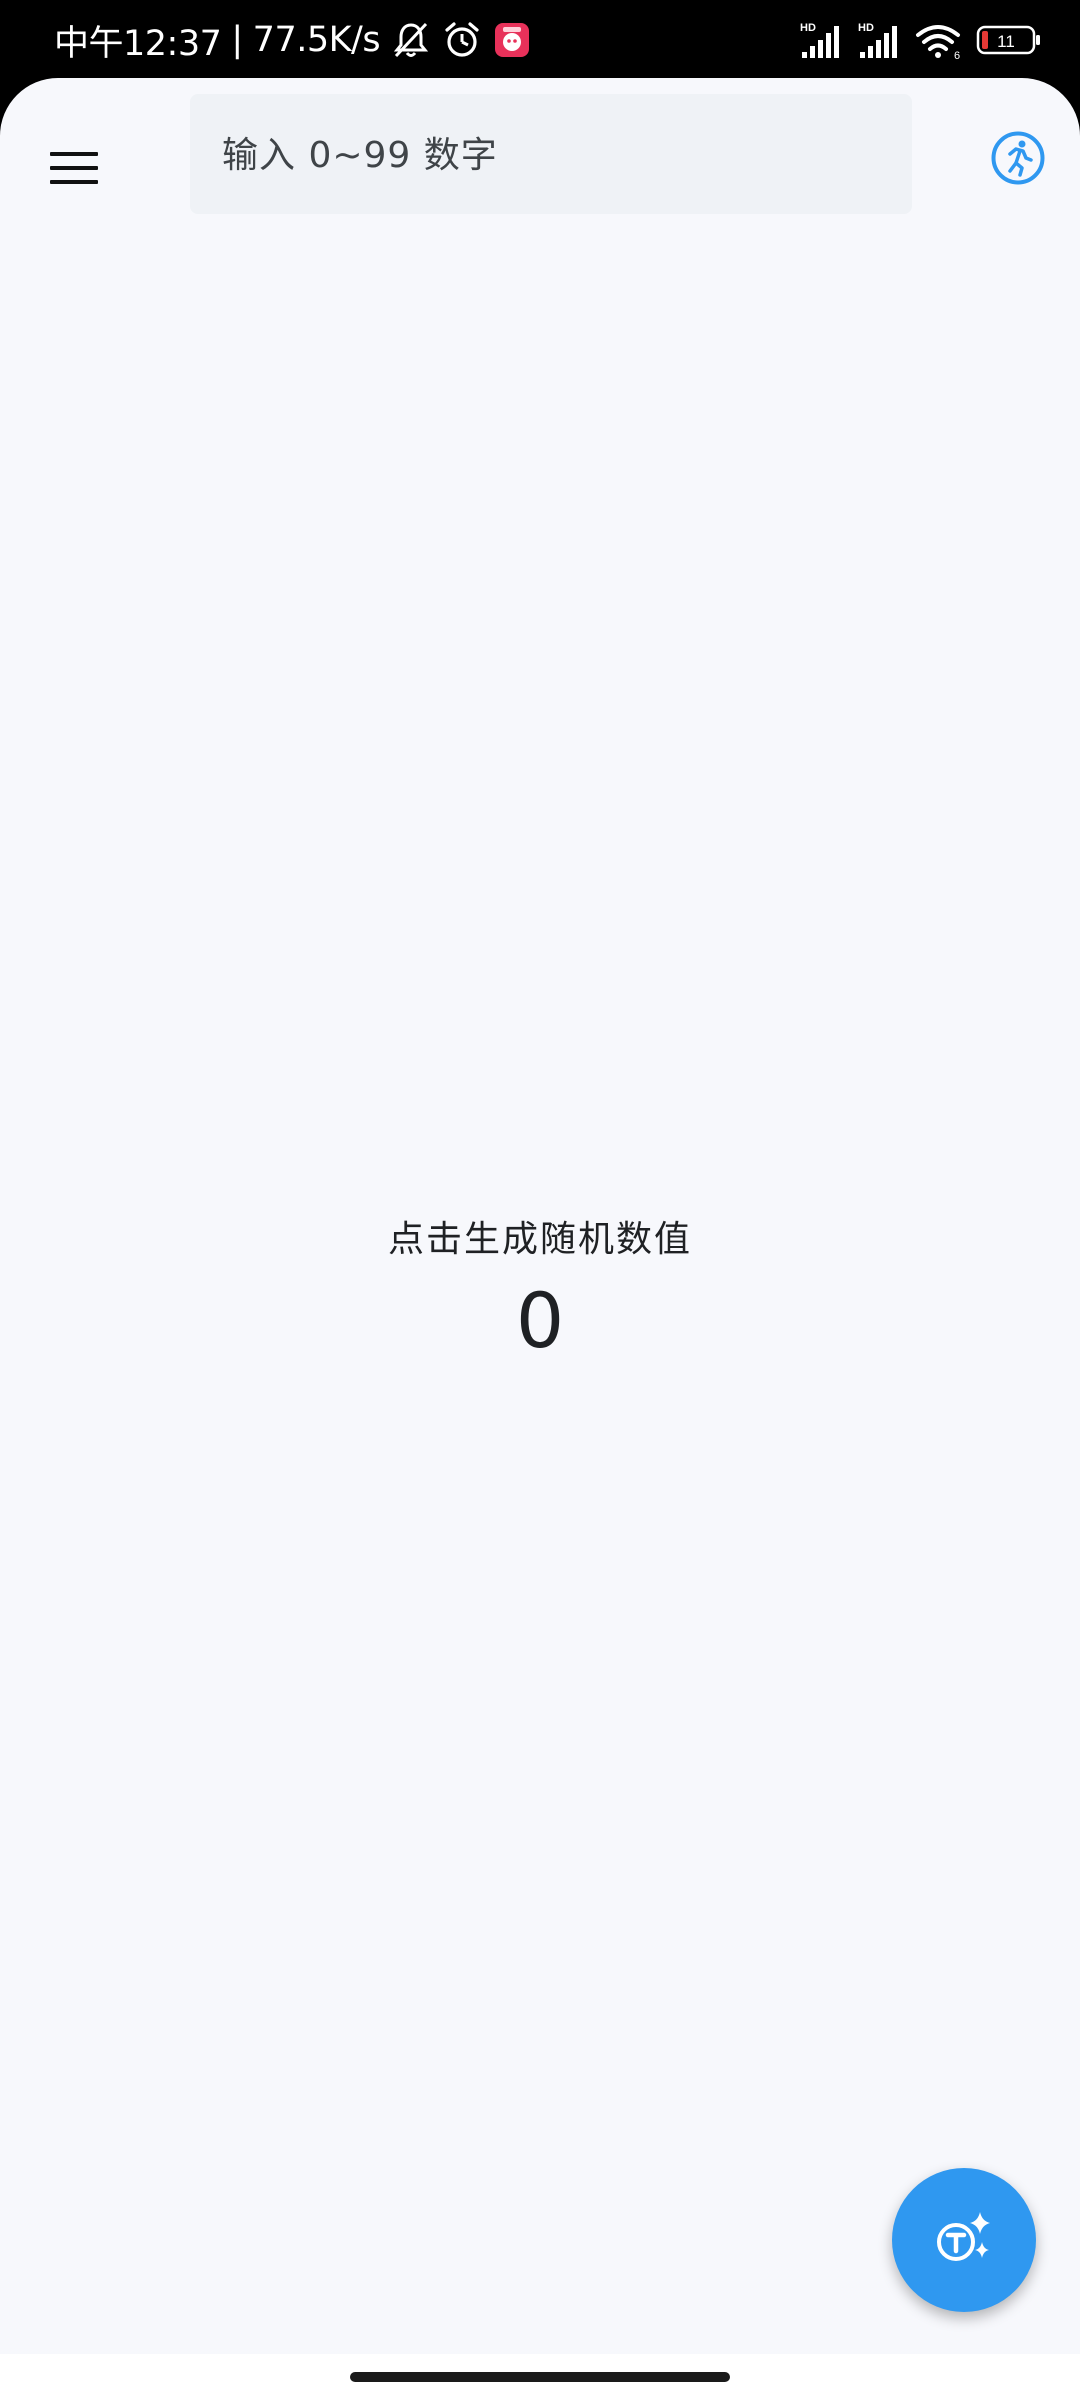 Image resolution: width=1080 pixels, height=2400 pixels. I want to click on generate-prompt: 点击生成随机数值, so click(539, 1239).